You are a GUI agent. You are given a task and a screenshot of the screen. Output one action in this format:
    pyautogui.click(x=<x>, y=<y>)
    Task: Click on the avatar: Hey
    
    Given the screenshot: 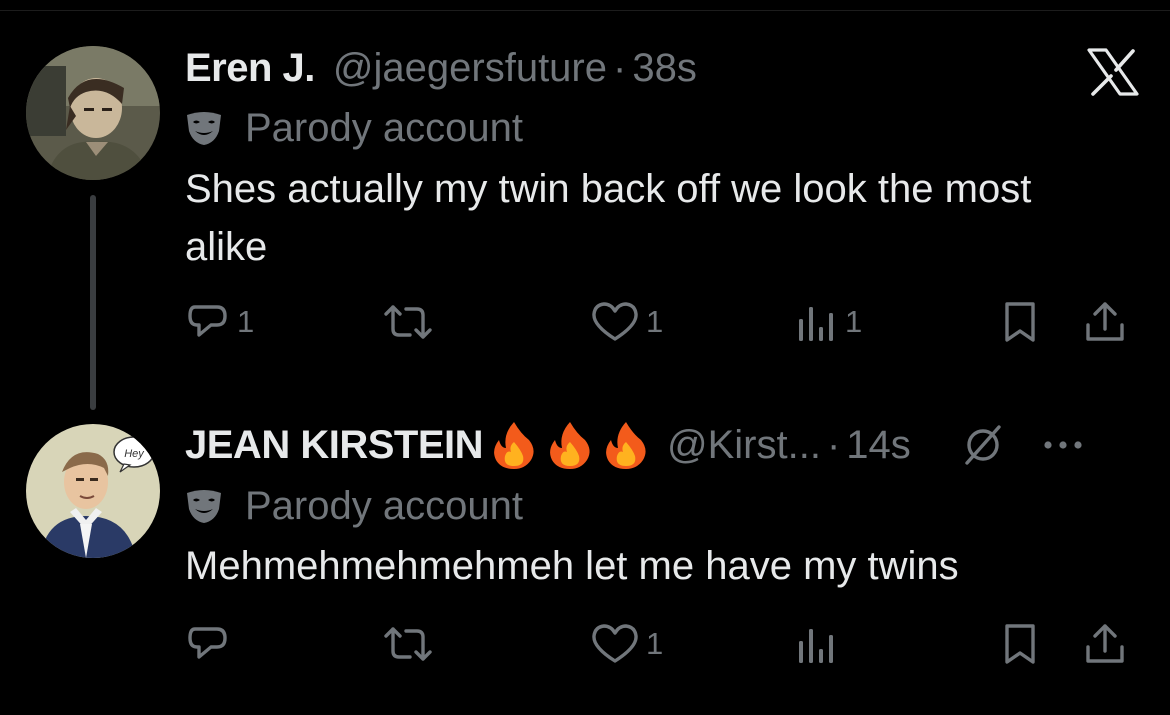 What is the action you would take?
    pyautogui.click(x=93, y=491)
    